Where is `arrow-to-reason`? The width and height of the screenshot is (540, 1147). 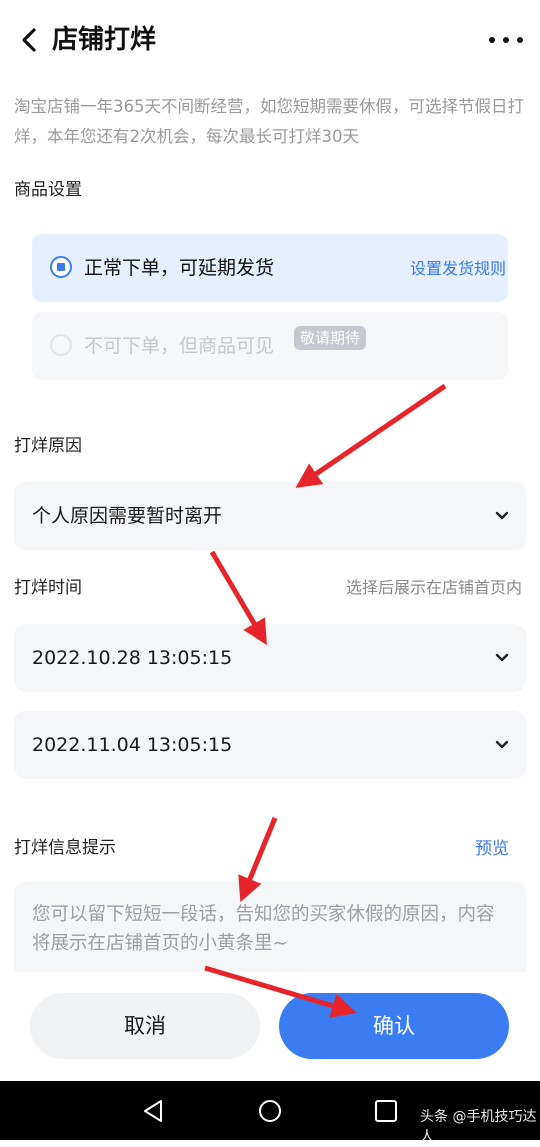
arrow-to-reason is located at coordinates (371, 435).